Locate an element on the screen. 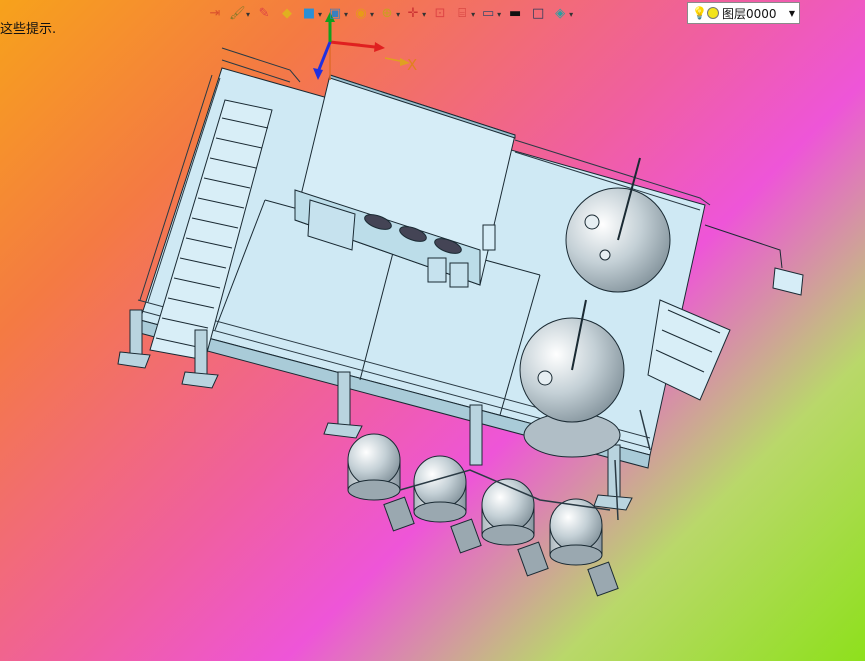  view-cube-icon: ▣ is located at coordinates (335, 13).